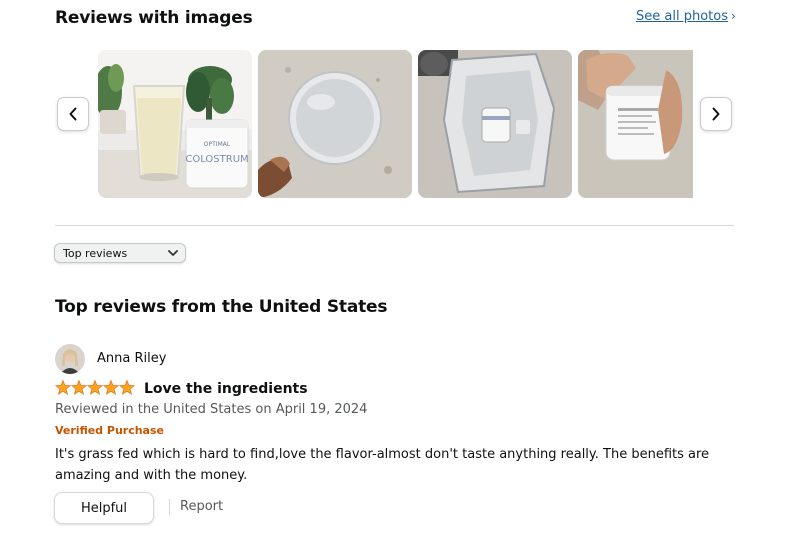 Image resolution: width=798 pixels, height=543 pixels. Describe the element at coordinates (221, 307) in the screenshot. I see `top-reviews-heading: Top reviews from the United States` at that location.